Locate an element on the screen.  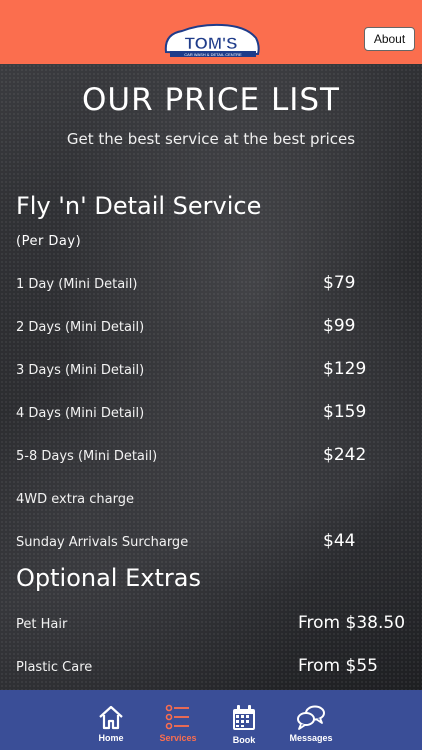
home-icon is located at coordinates (111, 717).